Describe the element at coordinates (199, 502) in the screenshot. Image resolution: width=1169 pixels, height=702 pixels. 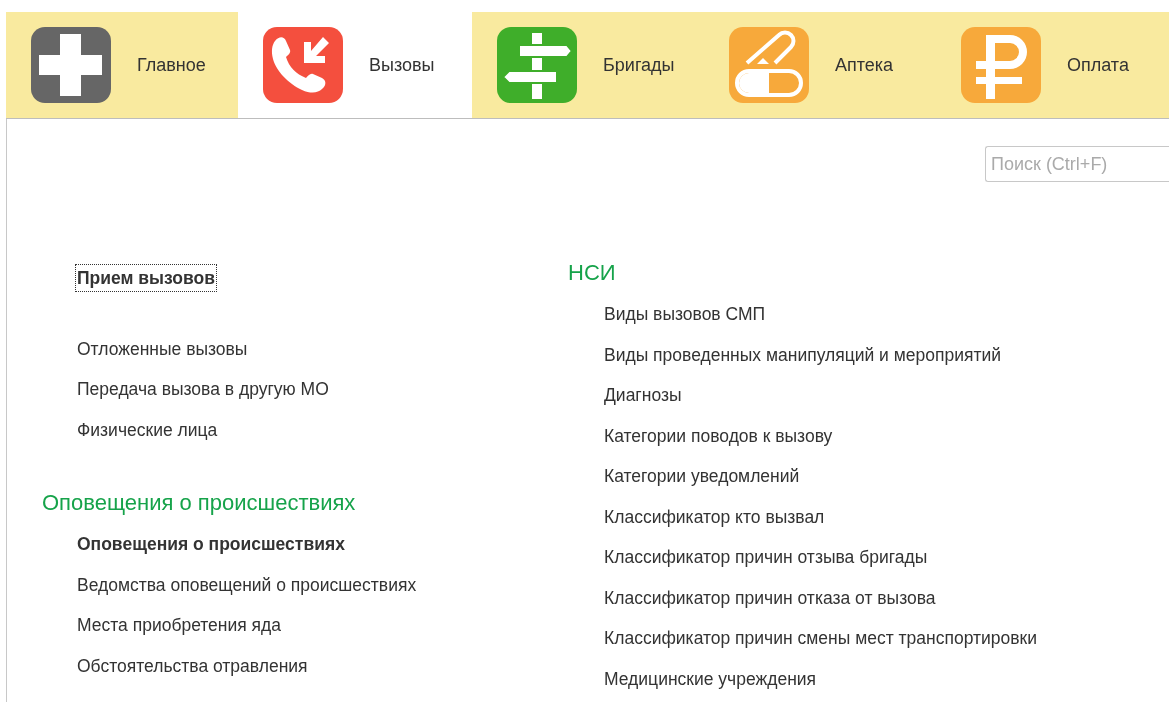
I see `section-heading: Оповещения о происшествиях` at that location.